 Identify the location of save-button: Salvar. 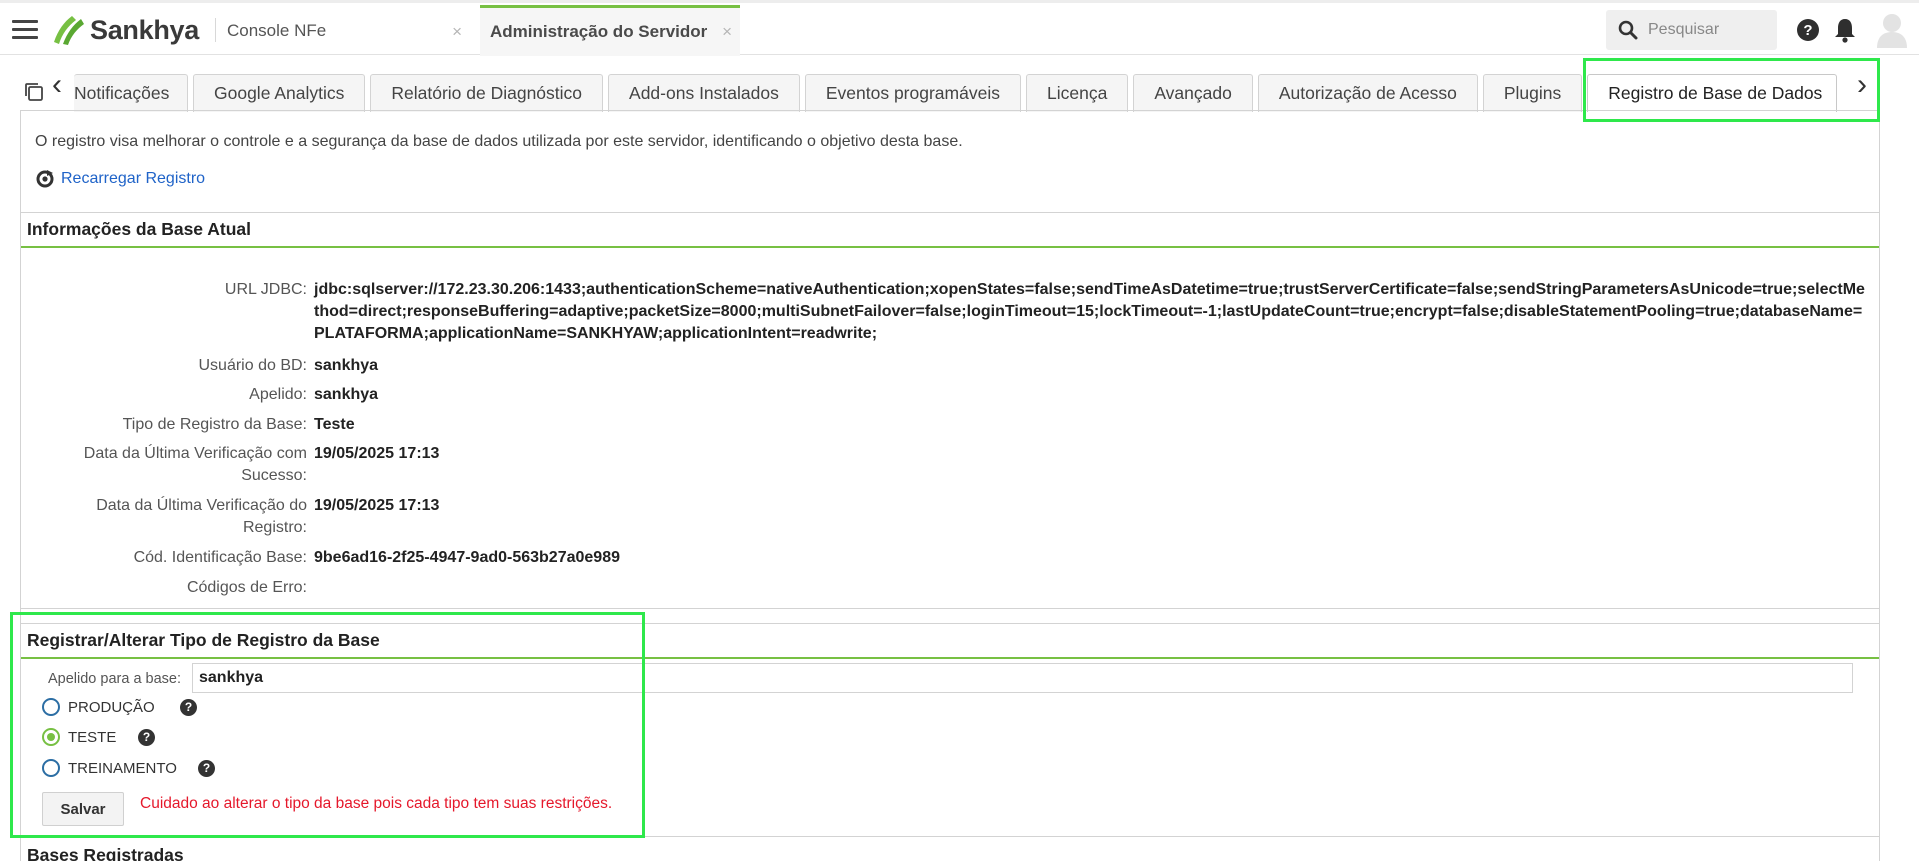
(83, 809).